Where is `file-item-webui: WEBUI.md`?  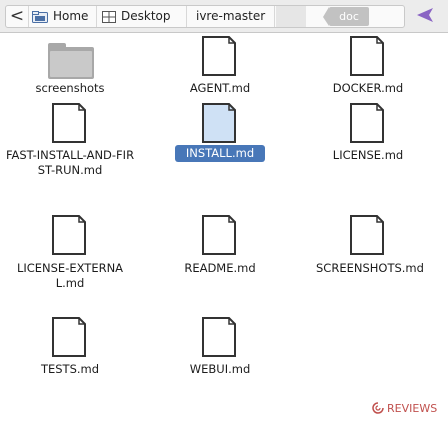 file-item-webui: WEBUI.md is located at coordinates (220, 350).